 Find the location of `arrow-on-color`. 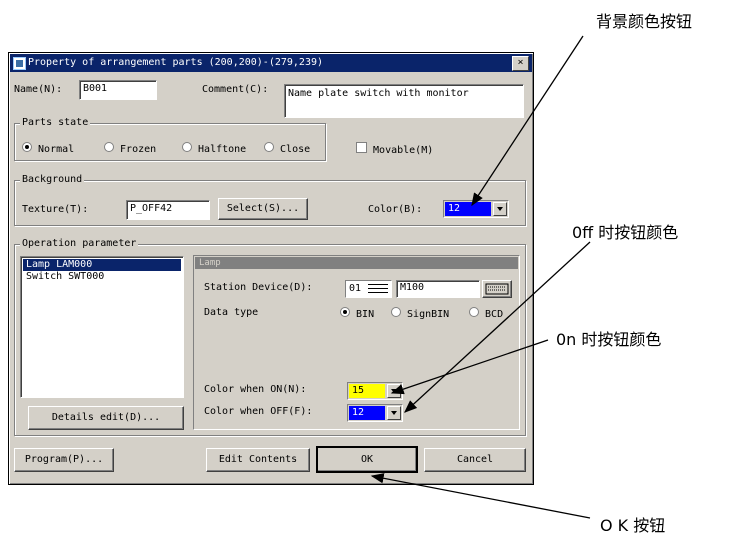

arrow-on-color is located at coordinates (469, 367).